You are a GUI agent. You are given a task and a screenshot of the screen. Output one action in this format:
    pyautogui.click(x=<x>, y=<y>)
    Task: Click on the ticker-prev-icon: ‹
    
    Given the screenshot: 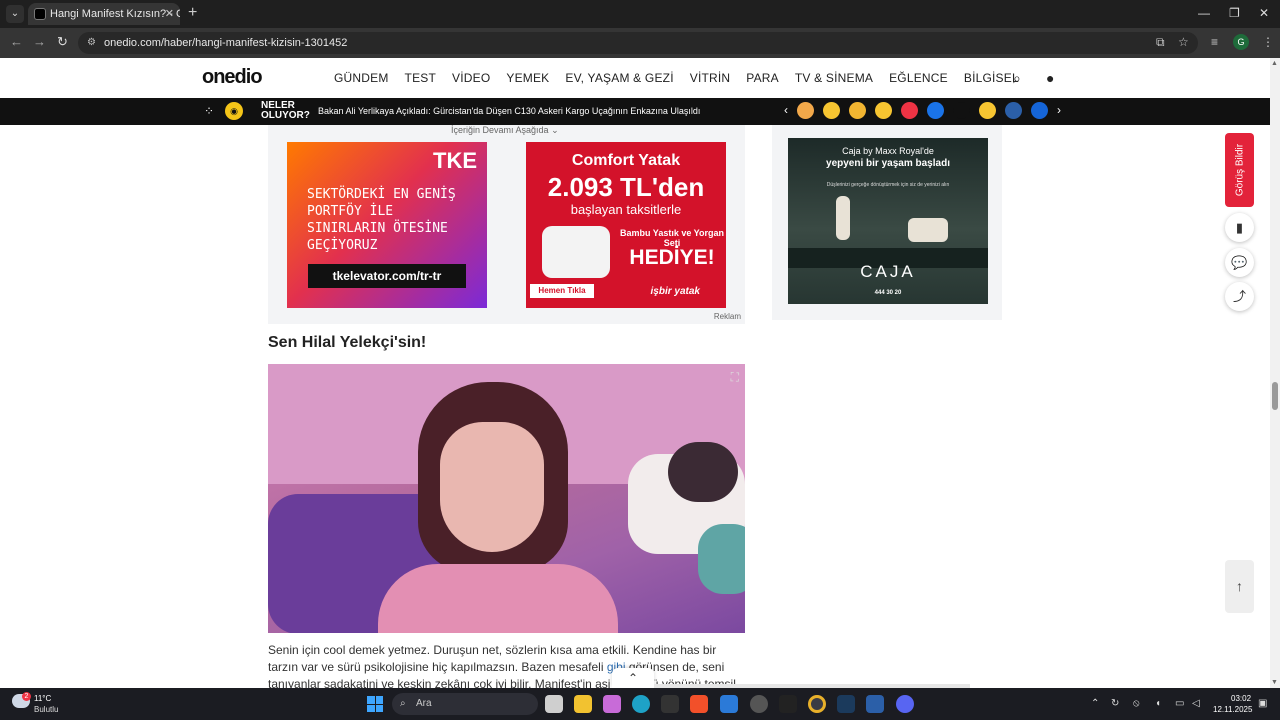 What is the action you would take?
    pyautogui.click(x=786, y=110)
    